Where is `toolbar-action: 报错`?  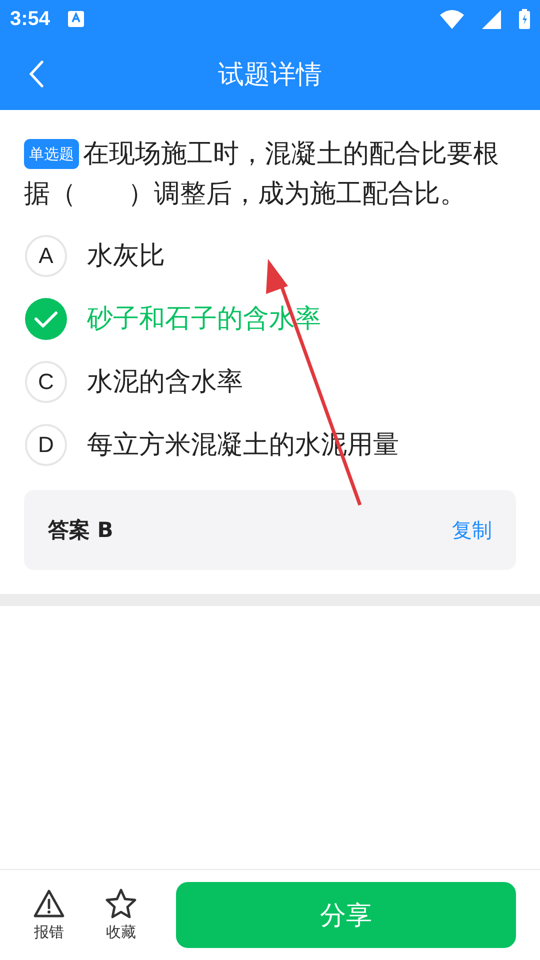
toolbar-action: 报错 is located at coordinates (49, 915).